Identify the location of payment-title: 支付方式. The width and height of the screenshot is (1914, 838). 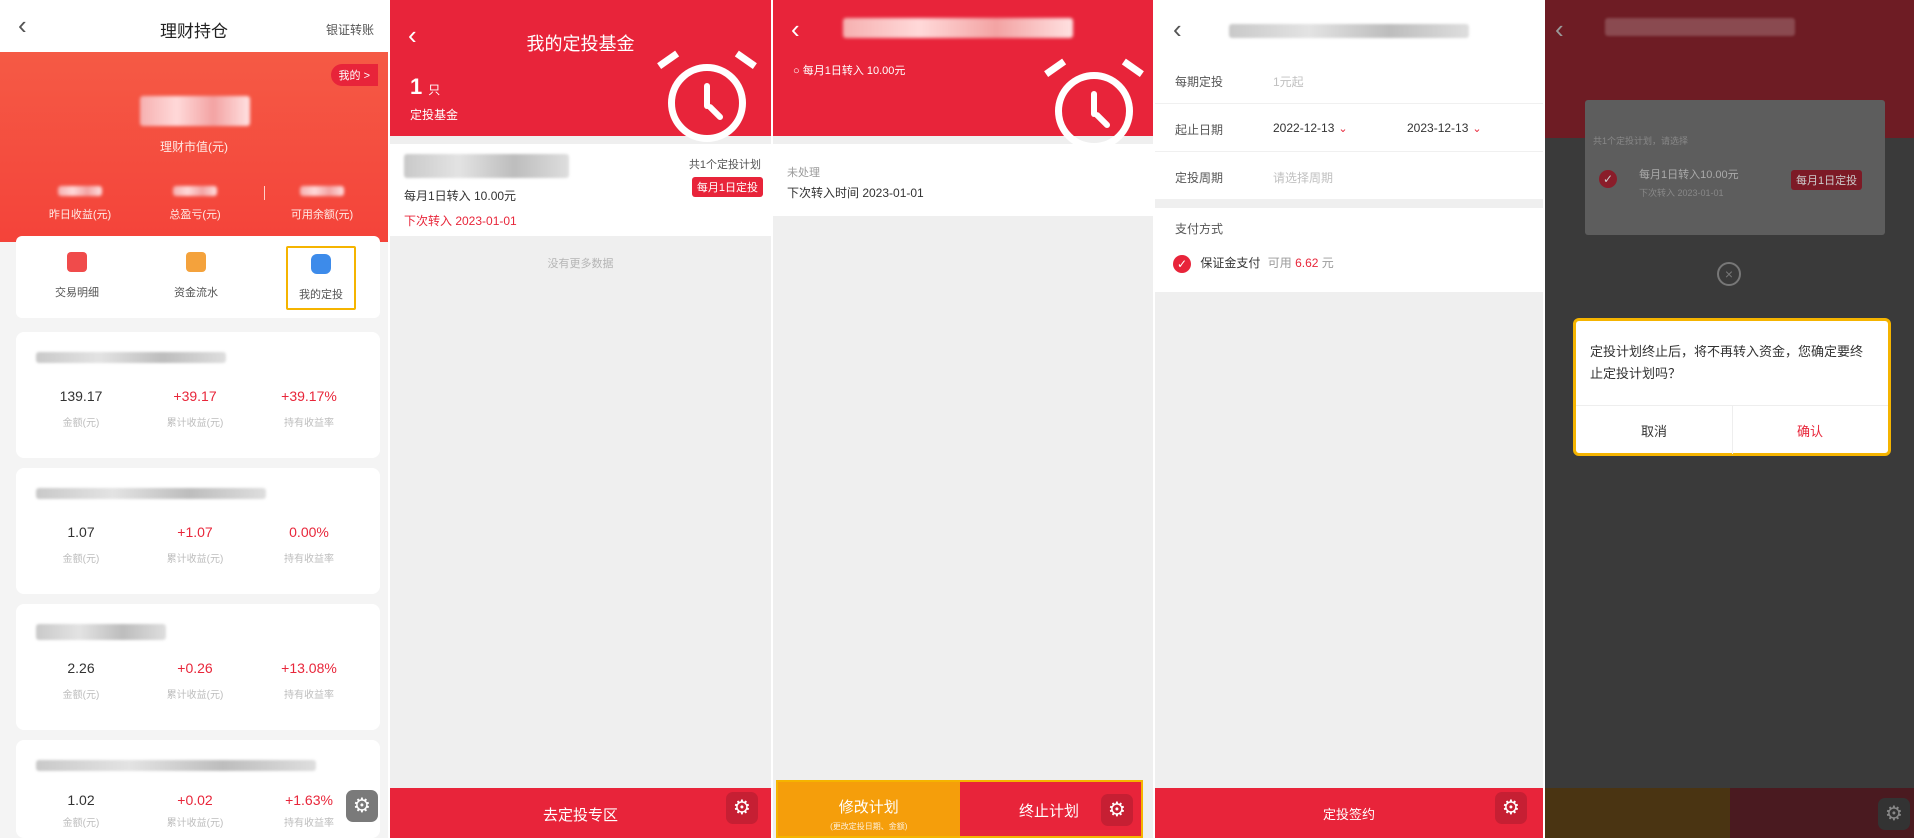
(1199, 229).